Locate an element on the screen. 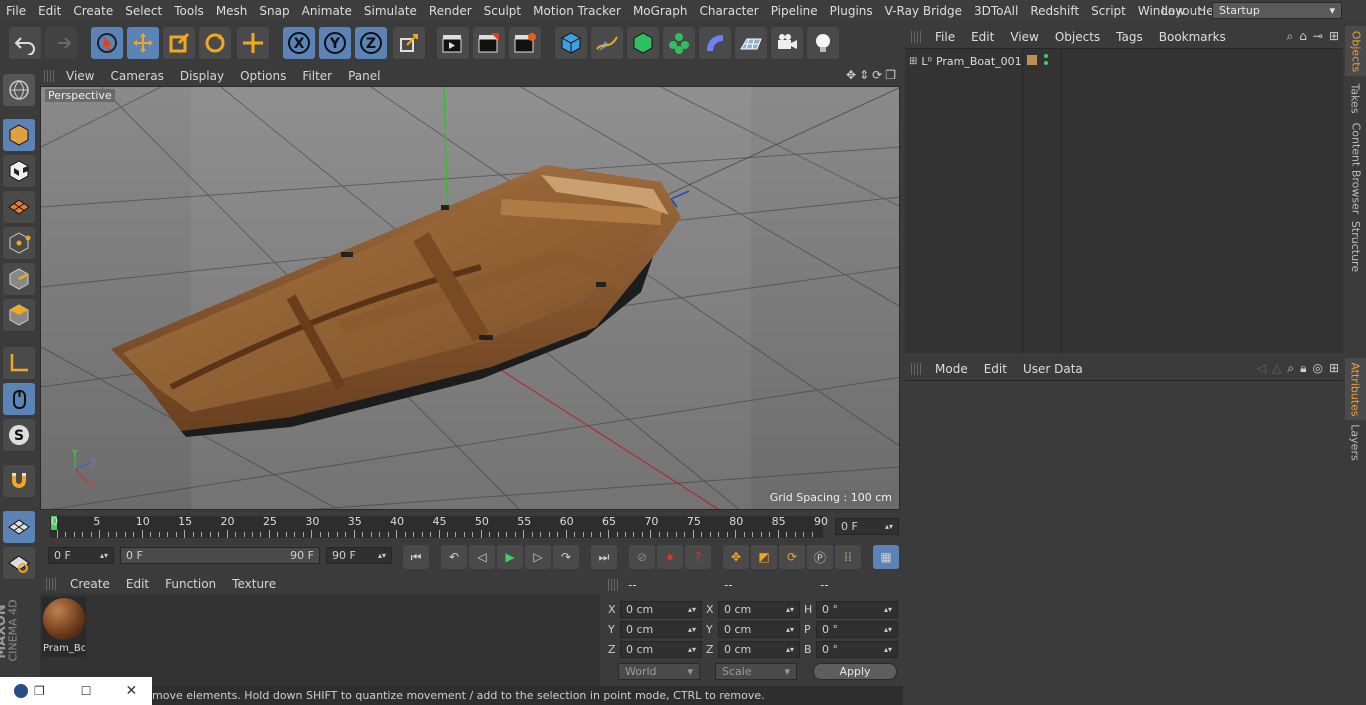 The image size is (1366, 705). vp-menu-cameras: Cameras is located at coordinates (136, 76).